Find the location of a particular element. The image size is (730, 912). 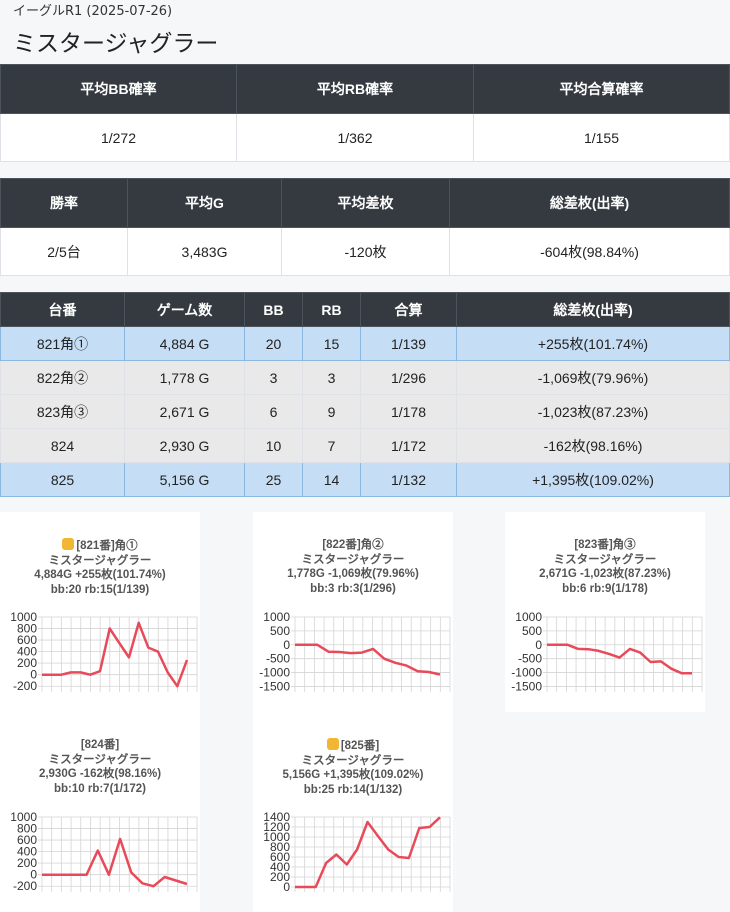

table-row: 824 2,930 G 10 7 1/172 -162枚(98.16%) is located at coordinates (365, 445).